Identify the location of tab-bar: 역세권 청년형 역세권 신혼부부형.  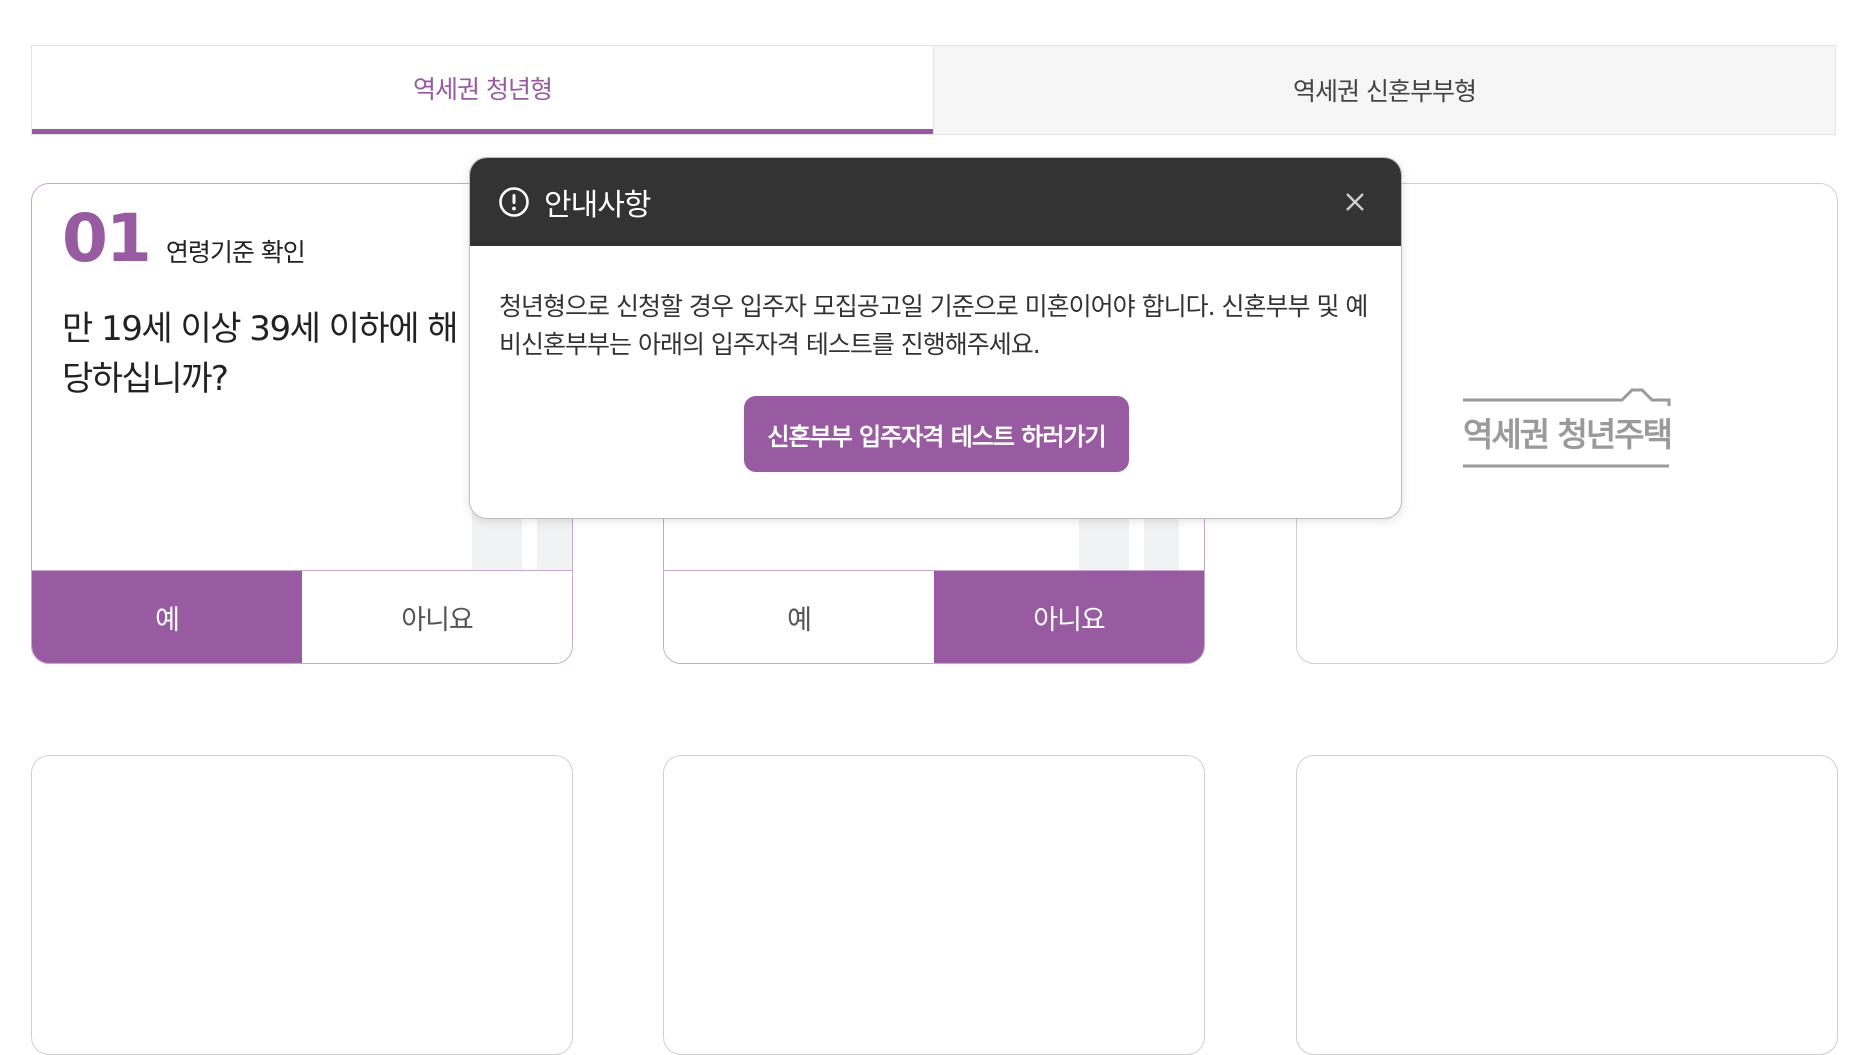
(933, 90).